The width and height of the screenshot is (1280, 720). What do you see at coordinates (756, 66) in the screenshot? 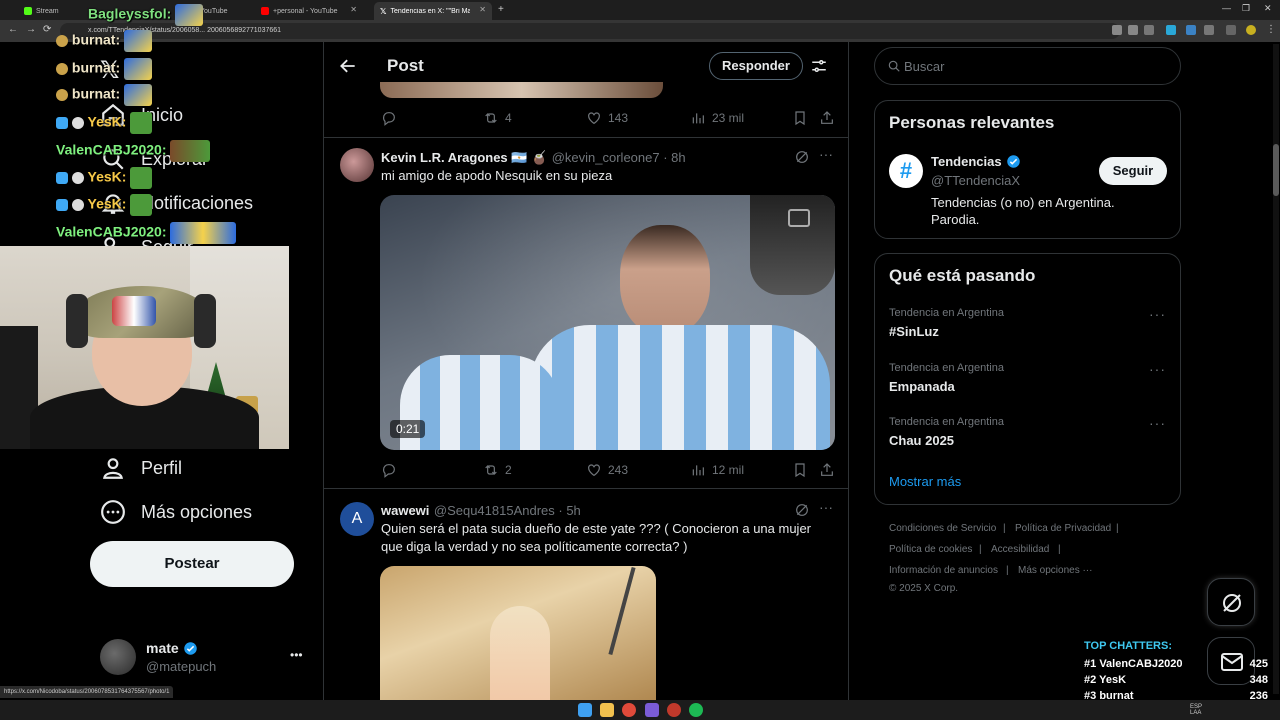
I see `reply-button: Responder` at bounding box center [756, 66].